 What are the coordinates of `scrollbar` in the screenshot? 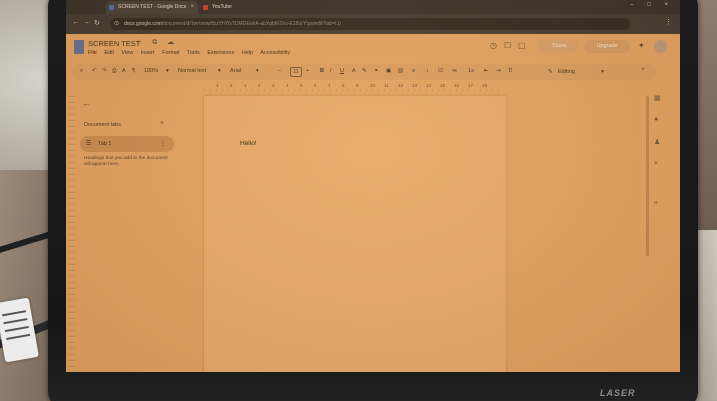 It's located at (647, 176).